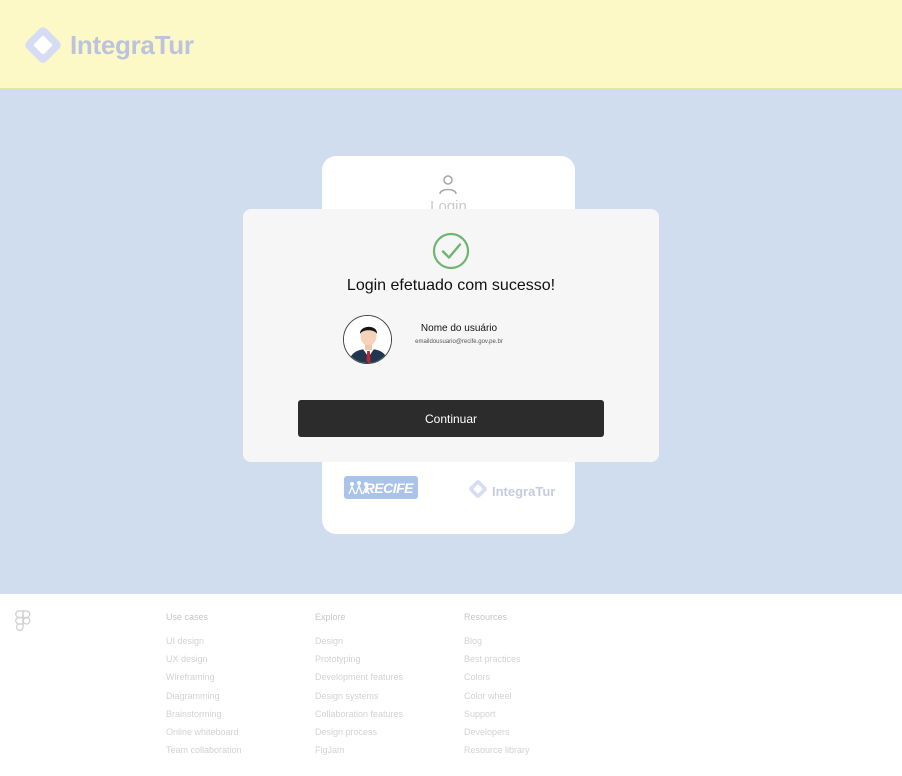  What do you see at coordinates (359, 645) in the screenshot?
I see `footer-link: Design` at bounding box center [359, 645].